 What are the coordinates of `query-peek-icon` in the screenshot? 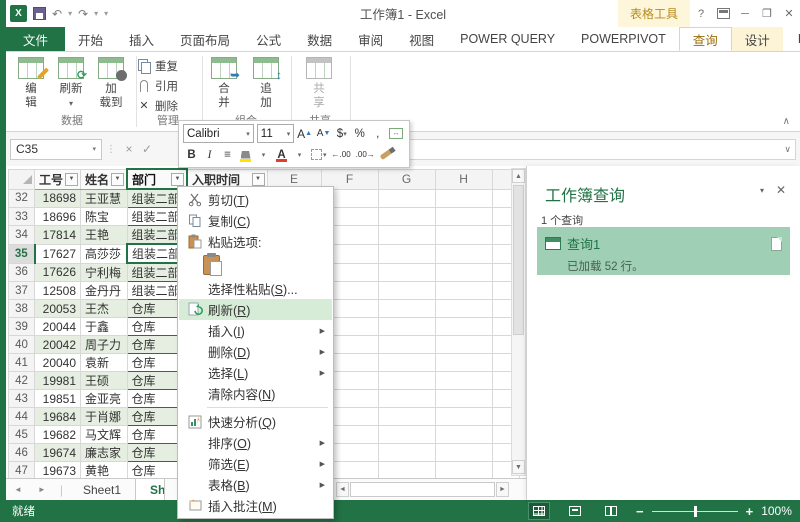 It's located at (776, 243).